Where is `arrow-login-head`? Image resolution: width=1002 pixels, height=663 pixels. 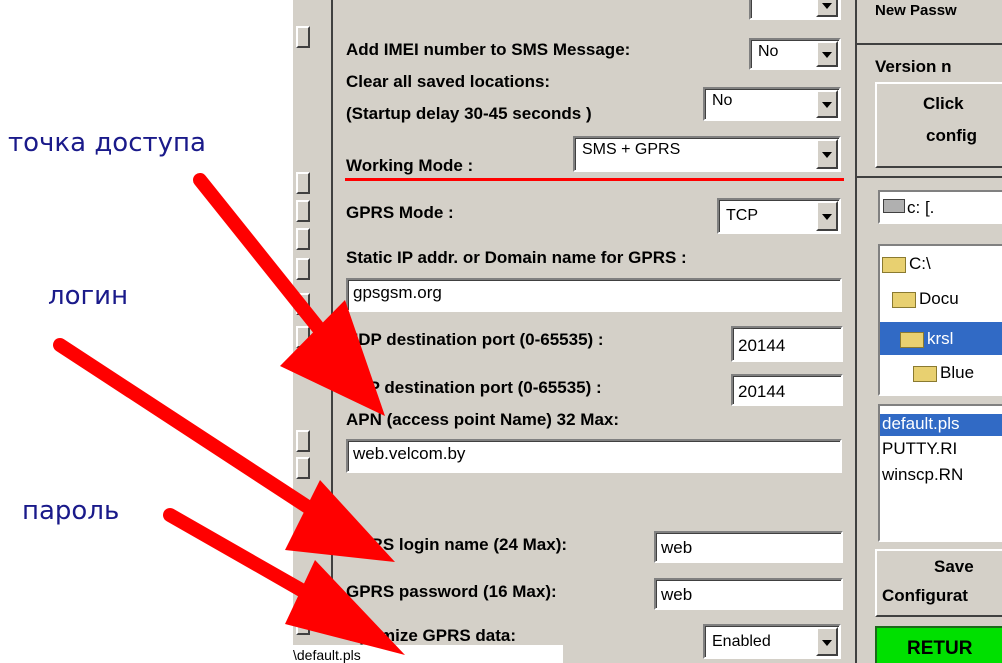 arrow-login-head is located at coordinates (340, 521).